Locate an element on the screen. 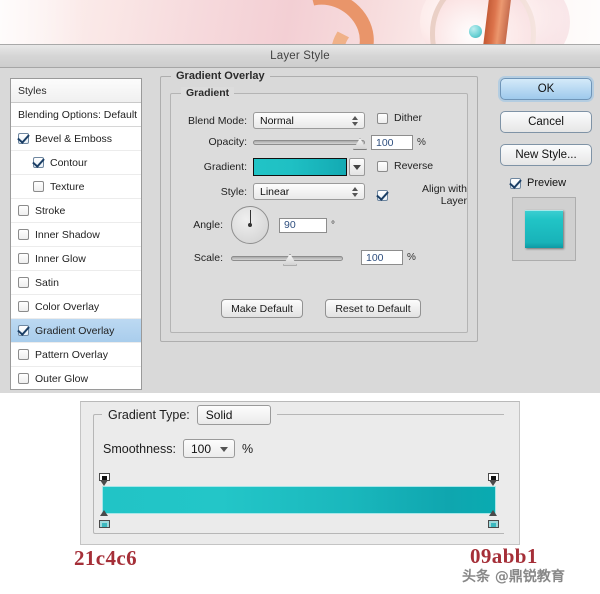 This screenshot has width=600, height=594. cancel-label: Cancel is located at coordinates (546, 122).